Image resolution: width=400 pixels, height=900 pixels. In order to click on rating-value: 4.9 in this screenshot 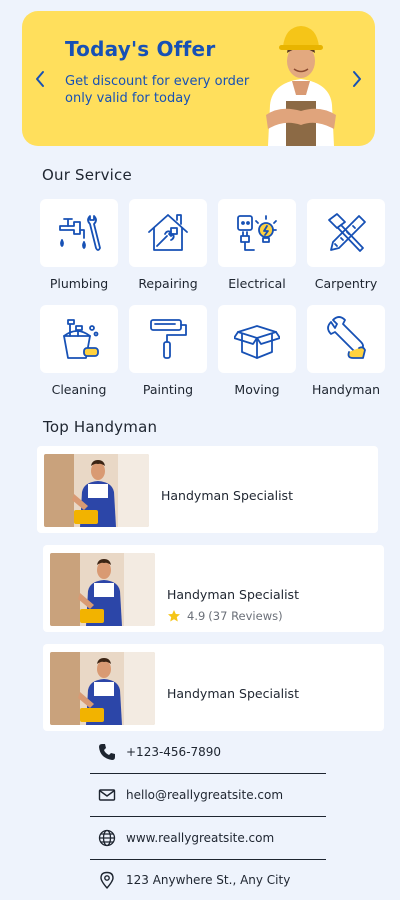, I will do `click(196, 616)`.